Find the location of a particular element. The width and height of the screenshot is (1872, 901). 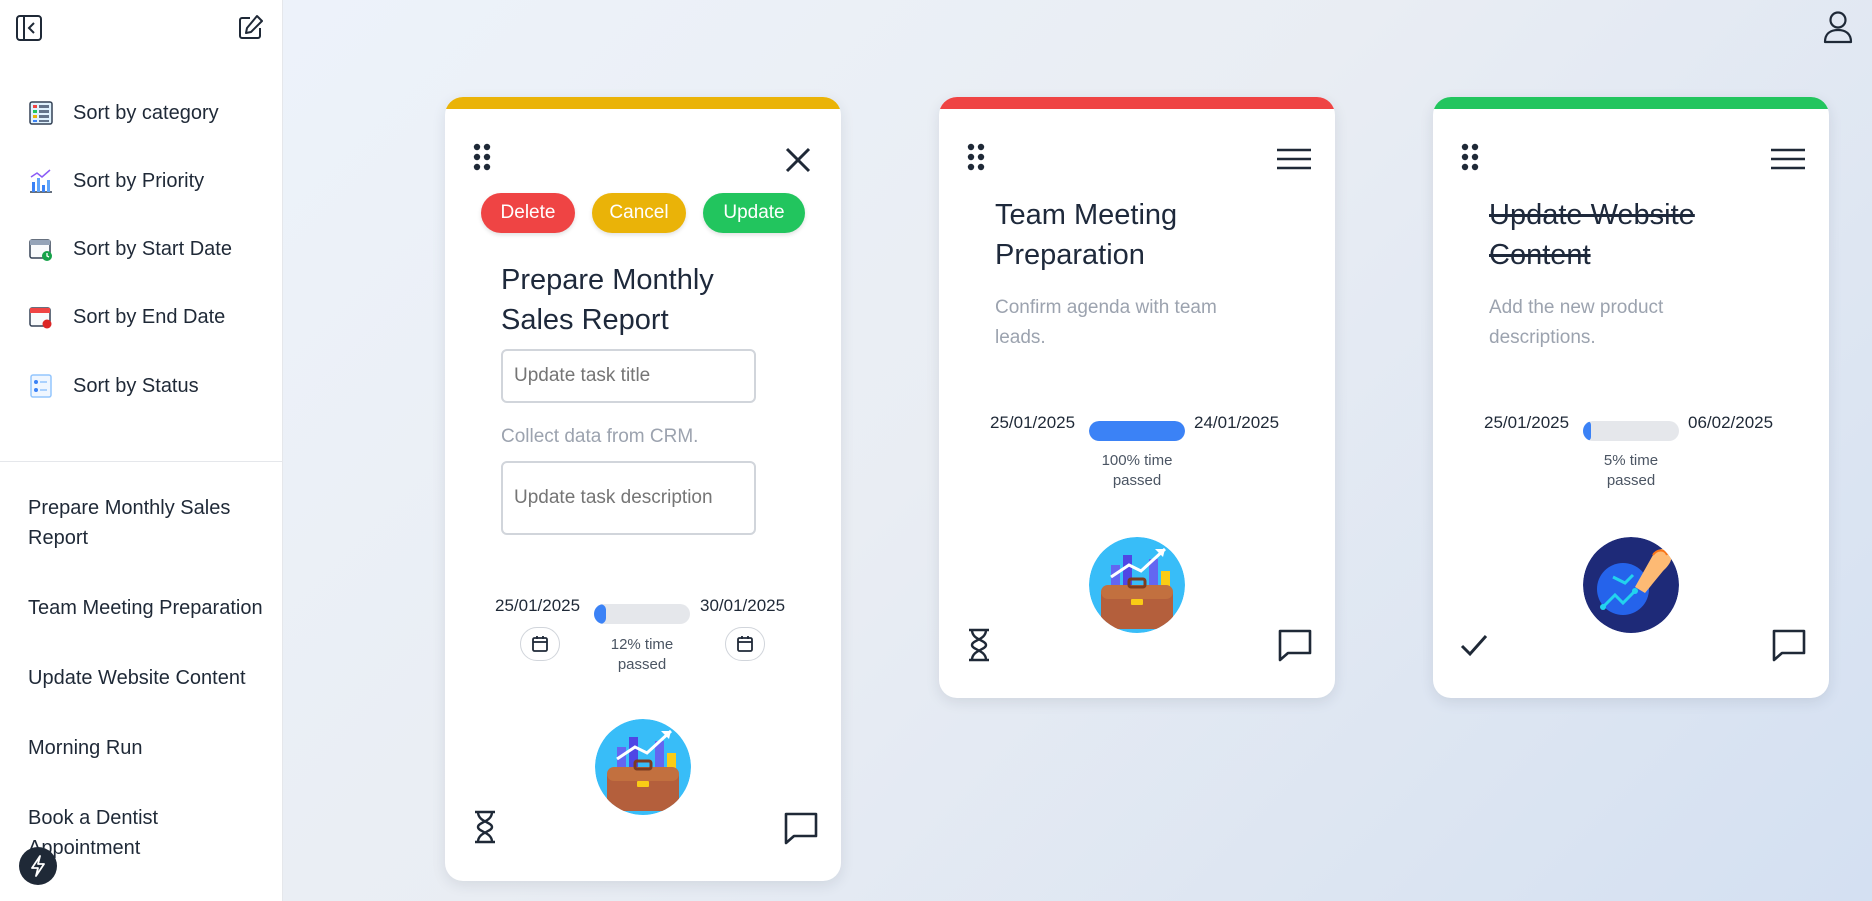

start-date-sort-icon is located at coordinates (40, 250).